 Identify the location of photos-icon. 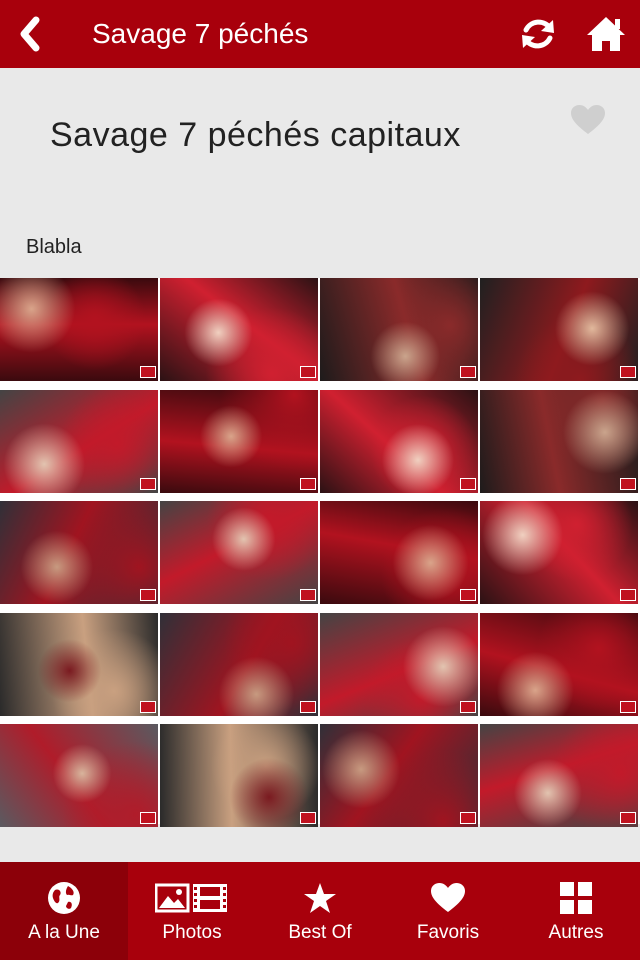
(191, 898).